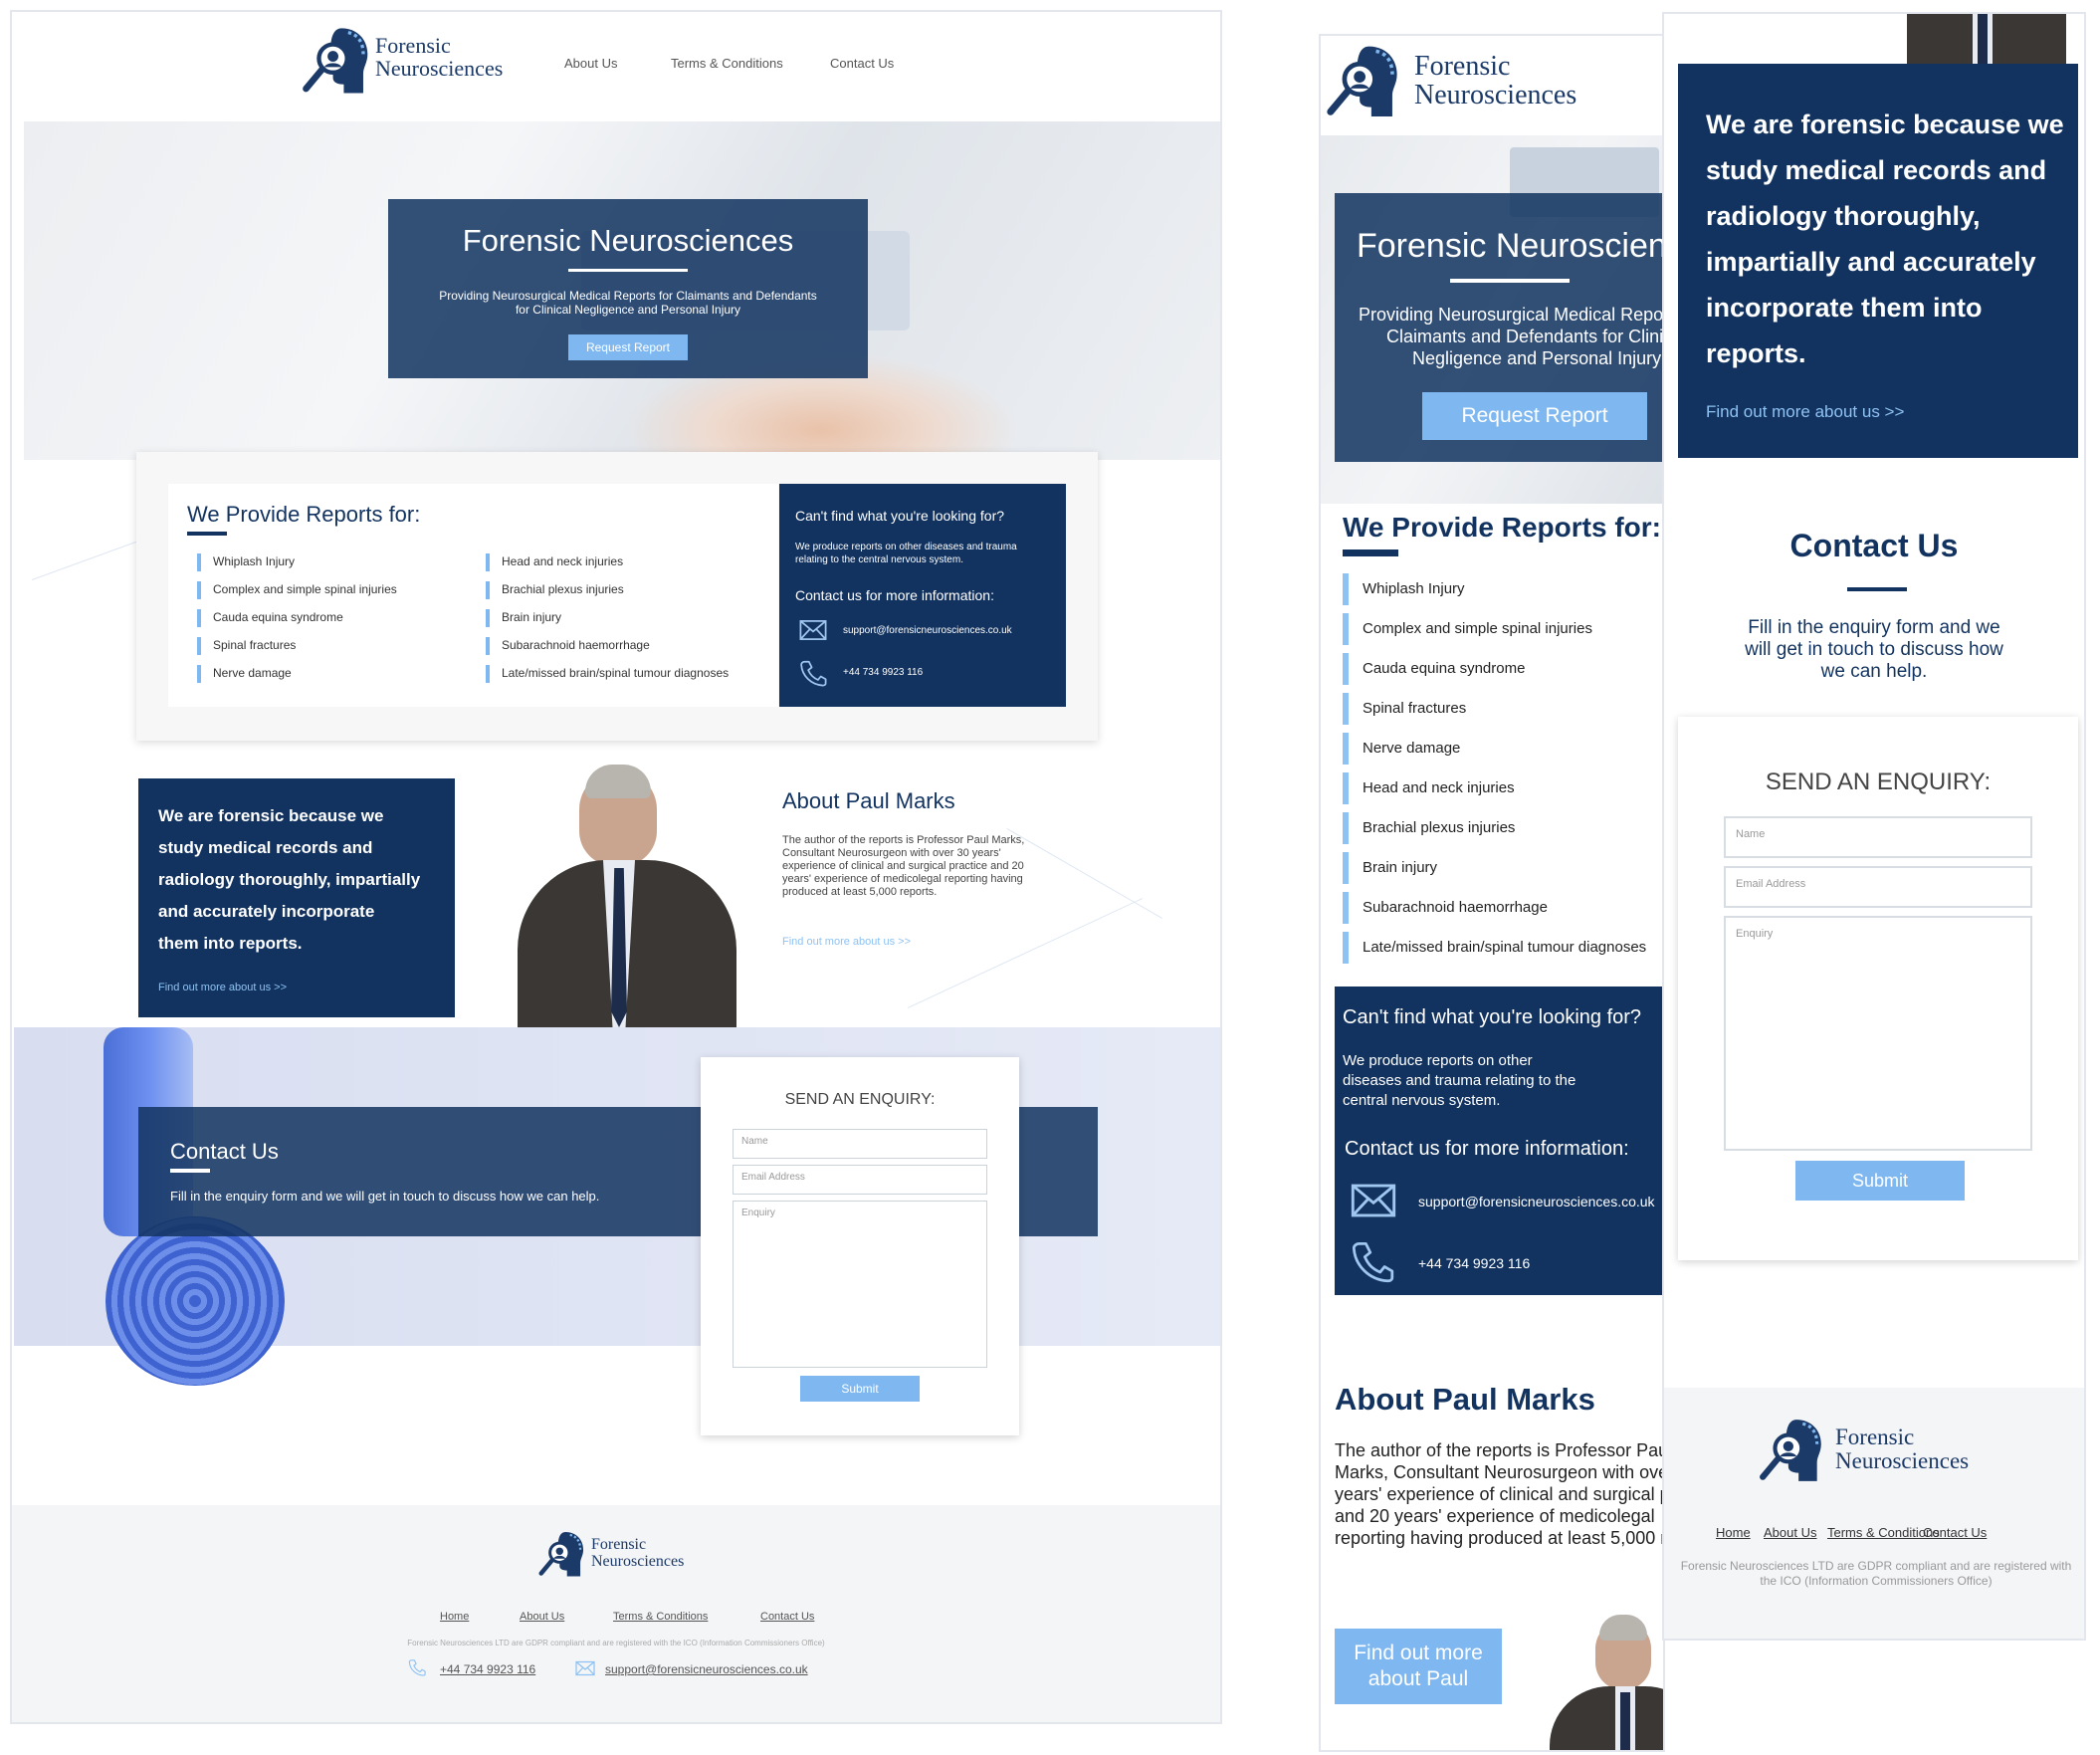  I want to click on lookup-contact-heading: Contact us for more information:, so click(894, 595).